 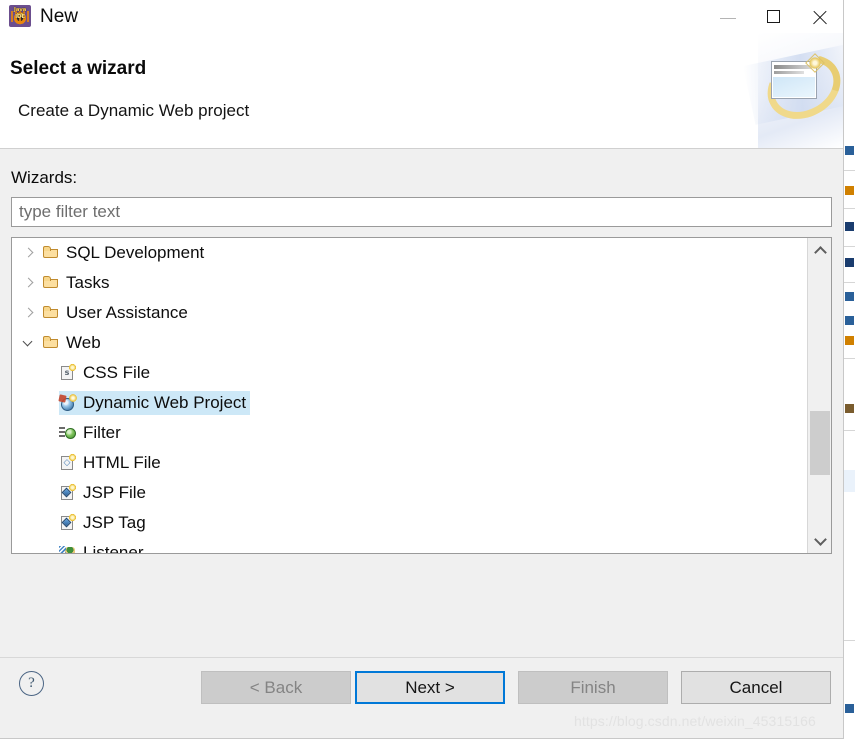 I want to click on tree-row: Web, so click(x=410, y=343).